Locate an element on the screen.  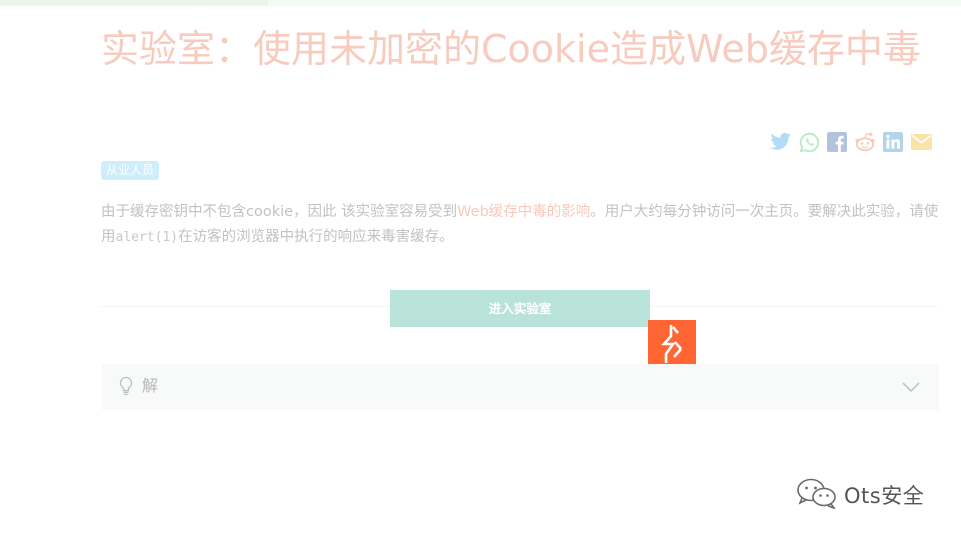
web-cache-poisoning-link: Web缓存中毒的影响 is located at coordinates (523, 212).